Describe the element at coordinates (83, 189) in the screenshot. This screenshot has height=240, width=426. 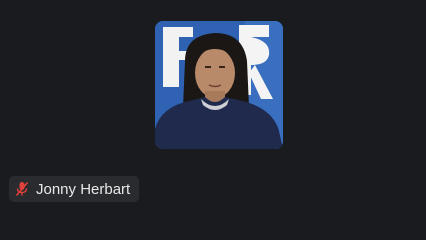
I see `participant-name: Jonny Herbart` at that location.